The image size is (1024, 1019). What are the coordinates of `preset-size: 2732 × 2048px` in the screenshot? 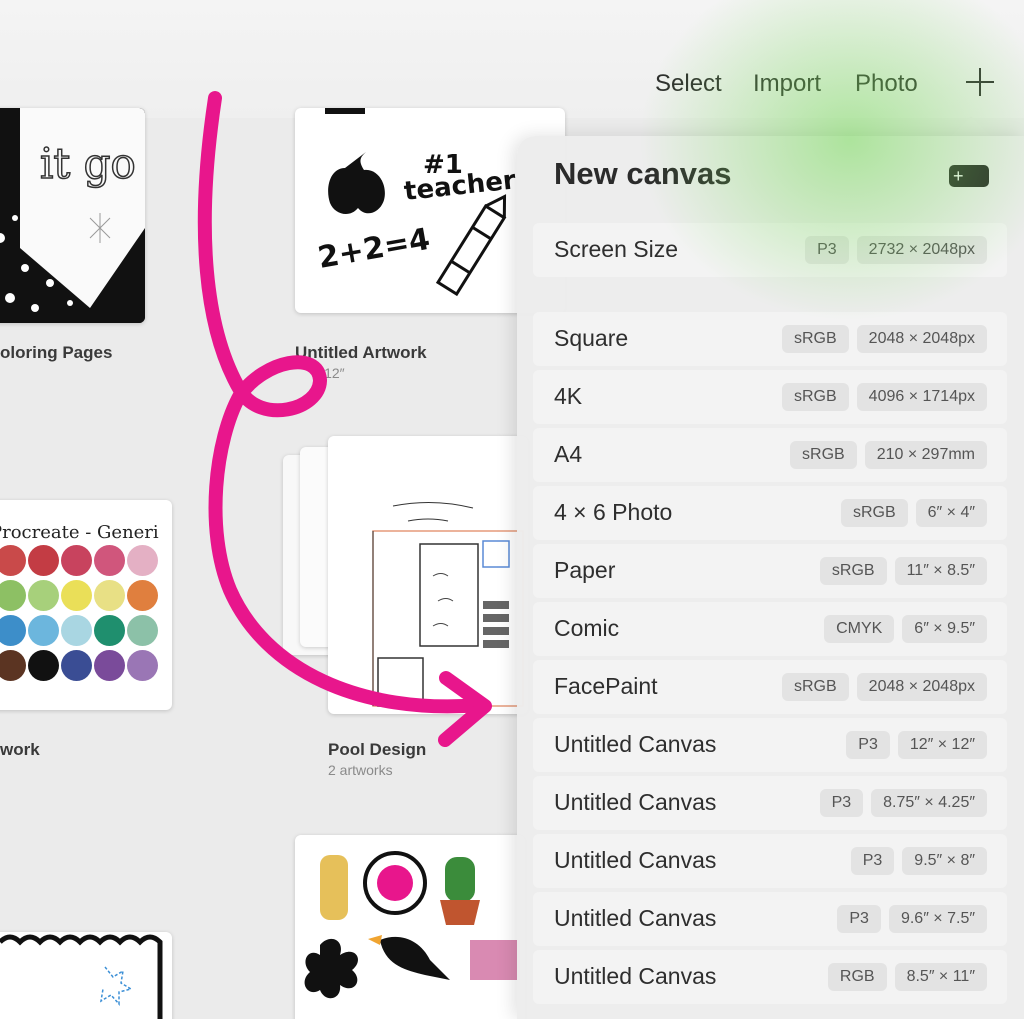 It's located at (921, 250).